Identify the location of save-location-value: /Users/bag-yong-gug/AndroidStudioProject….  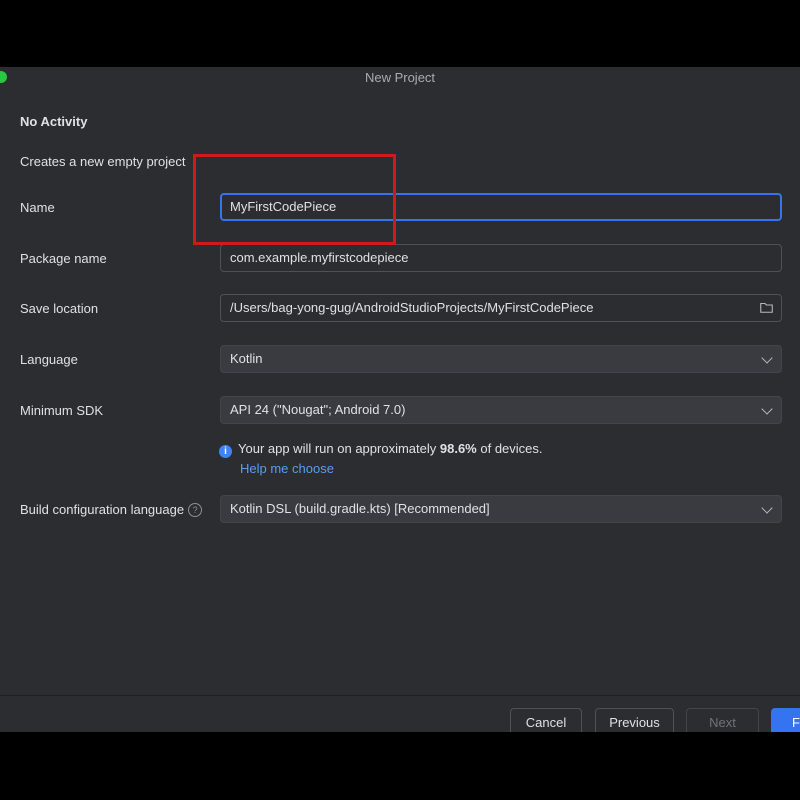
(412, 307).